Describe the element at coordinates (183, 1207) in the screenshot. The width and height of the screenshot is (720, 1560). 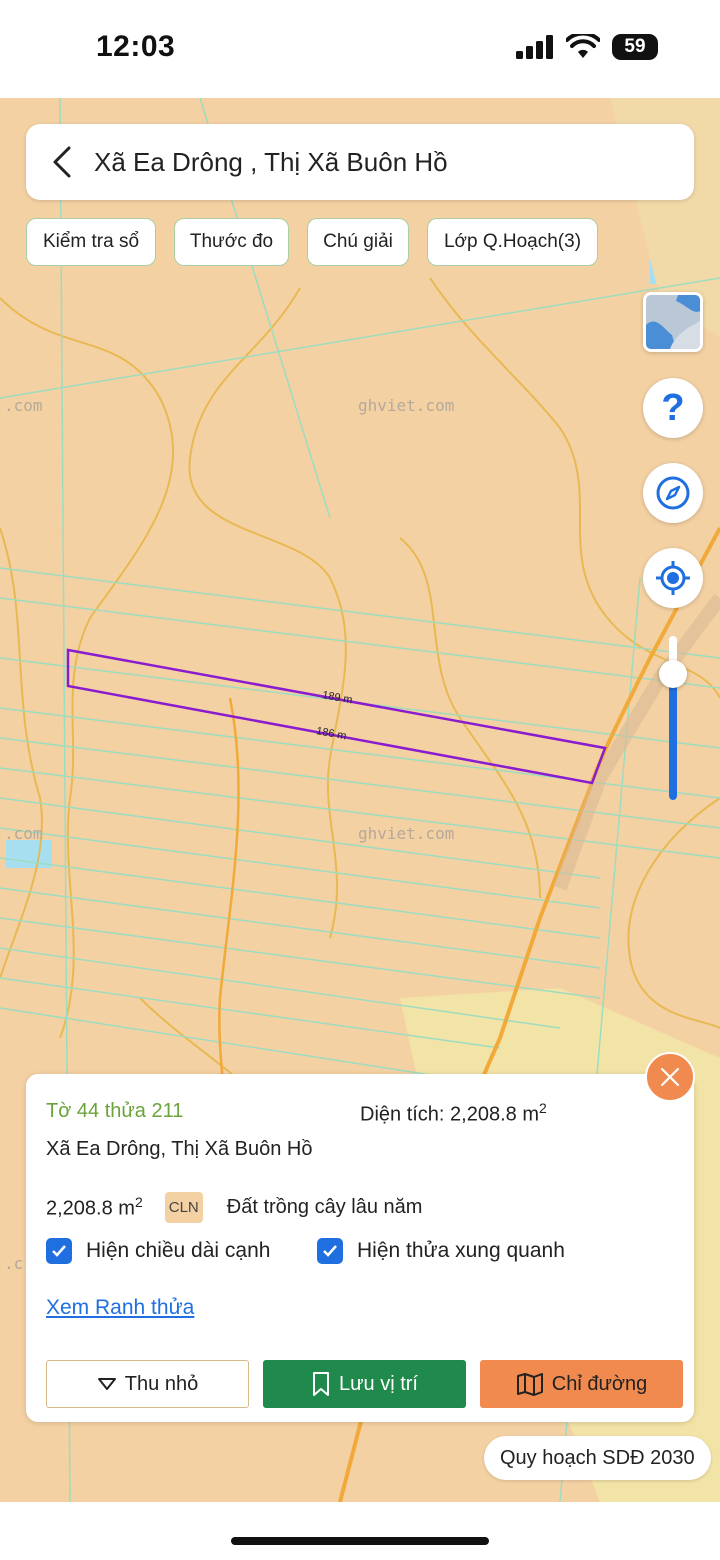
I see `land-code-badge: CLN` at that location.